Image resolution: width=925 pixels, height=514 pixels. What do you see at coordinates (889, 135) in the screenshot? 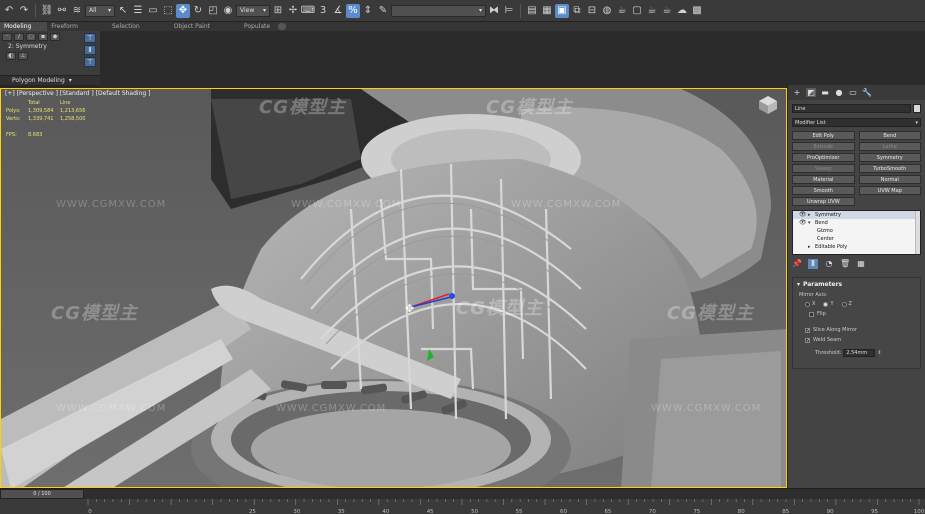
I see `modifier-button-bend: Bend` at bounding box center [889, 135].